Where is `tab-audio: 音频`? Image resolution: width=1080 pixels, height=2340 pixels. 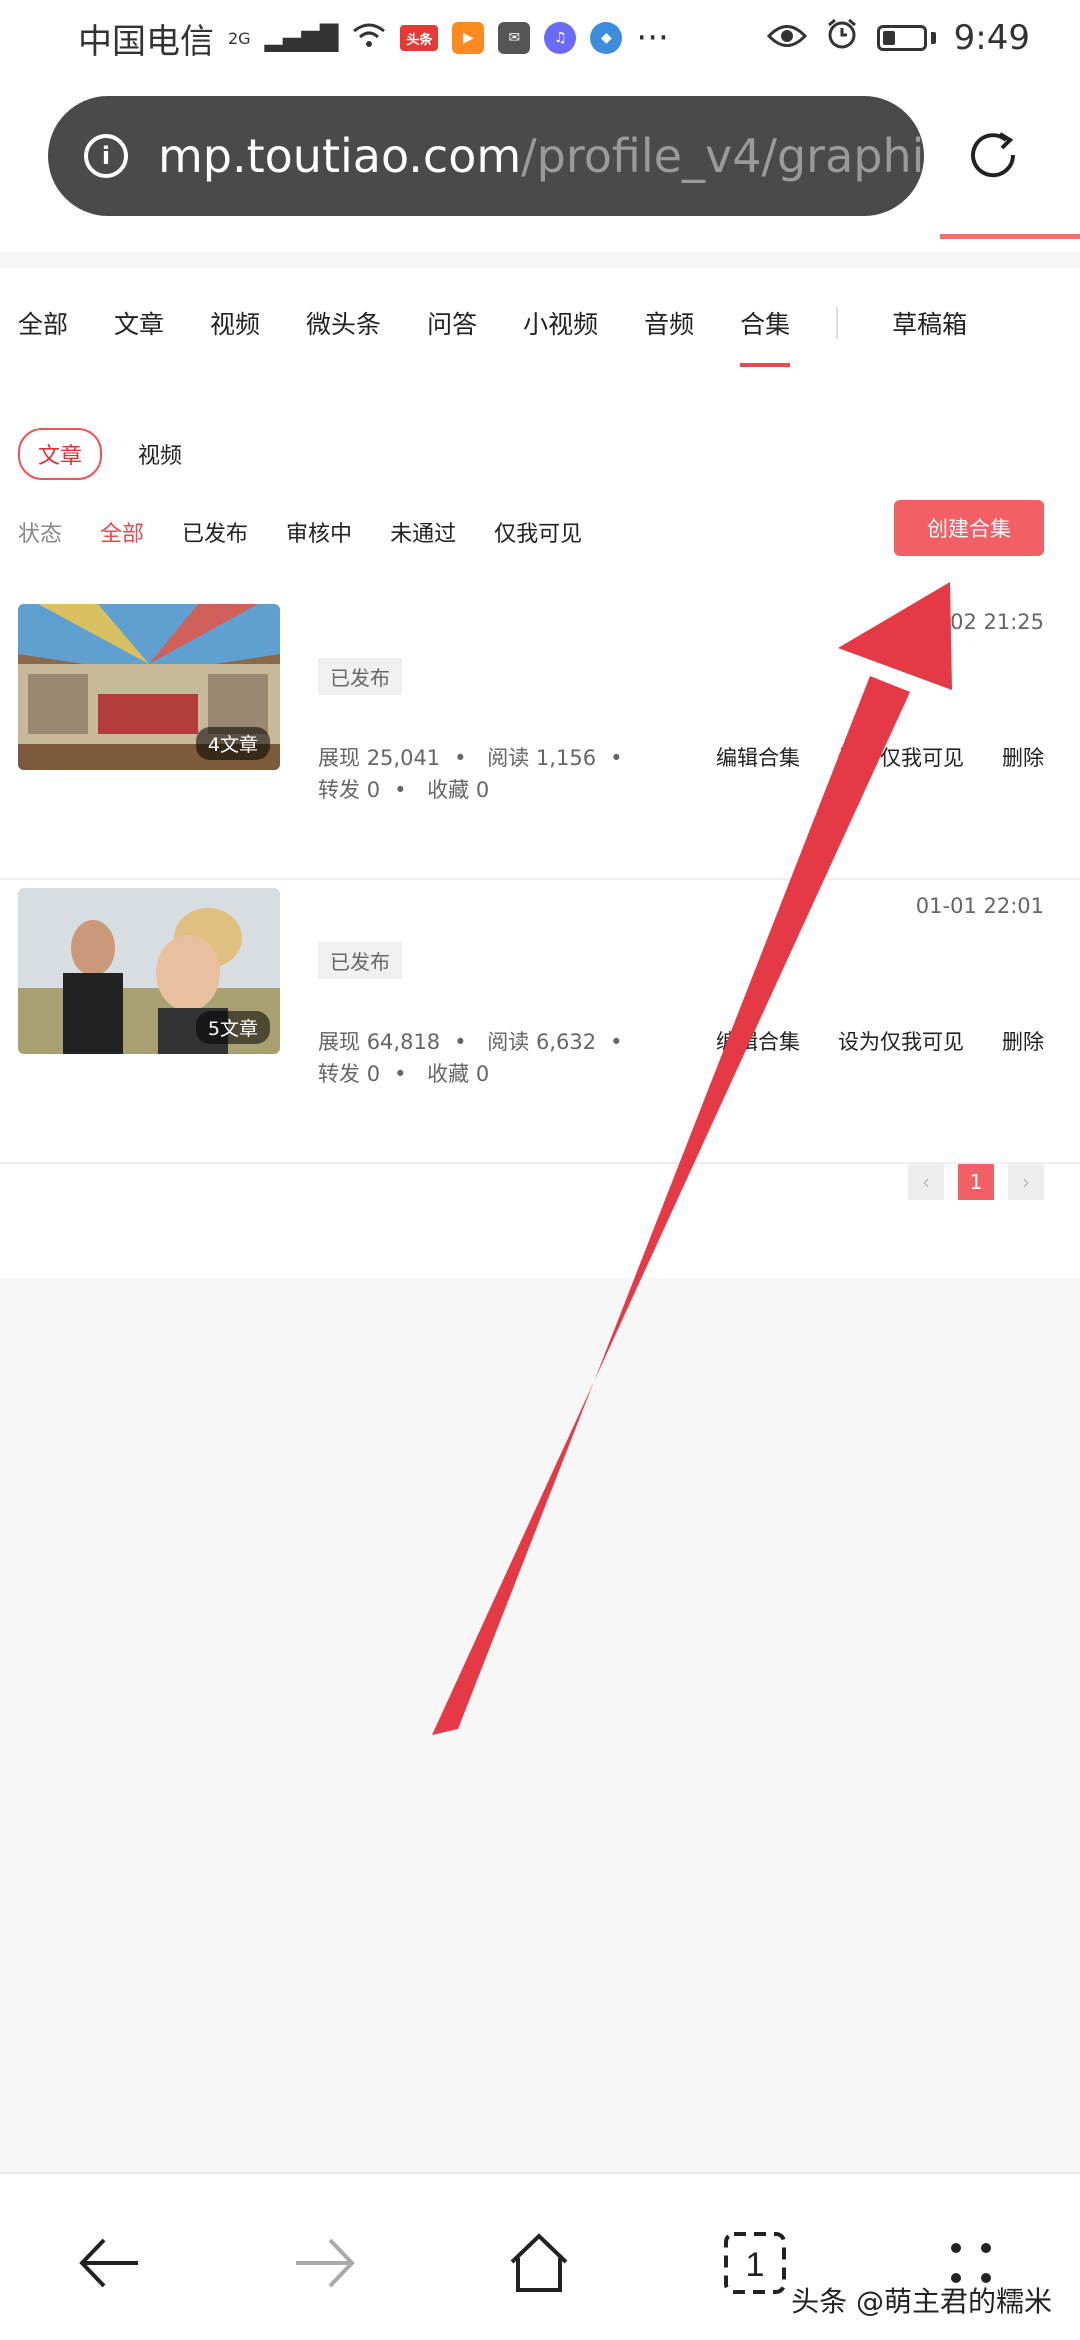
tab-audio: 音频 is located at coordinates (669, 323).